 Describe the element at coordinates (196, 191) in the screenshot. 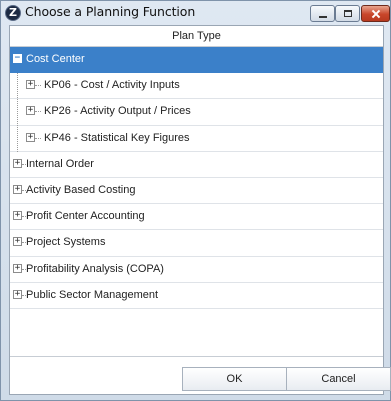

I see `tree-node: + Activity Based Costing` at that location.